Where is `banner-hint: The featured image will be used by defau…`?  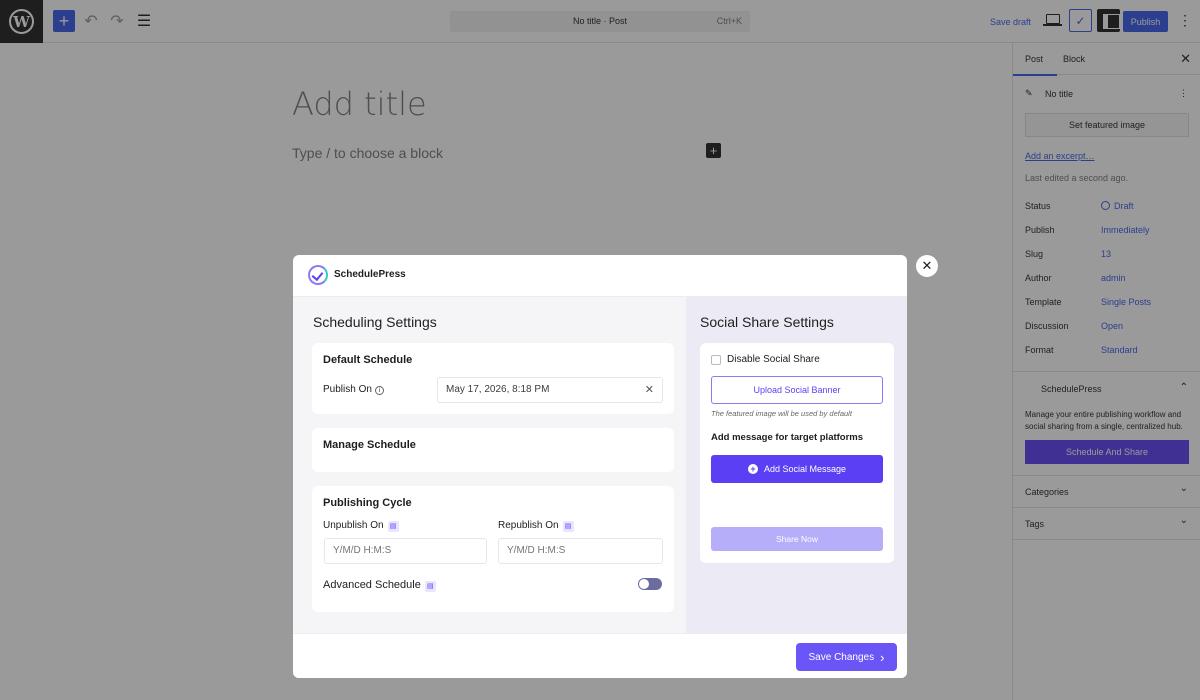 banner-hint: The featured image will be used by defau… is located at coordinates (781, 413).